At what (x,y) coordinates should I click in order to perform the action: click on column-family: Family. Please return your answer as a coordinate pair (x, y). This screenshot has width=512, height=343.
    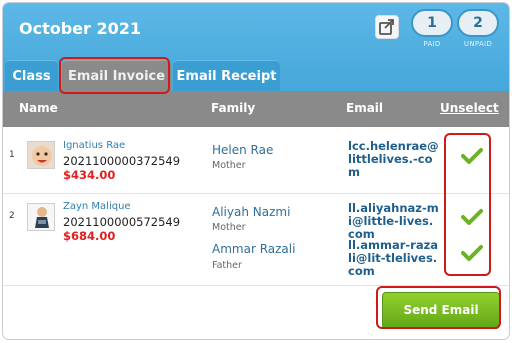
    Looking at the image, I should click on (233, 108).